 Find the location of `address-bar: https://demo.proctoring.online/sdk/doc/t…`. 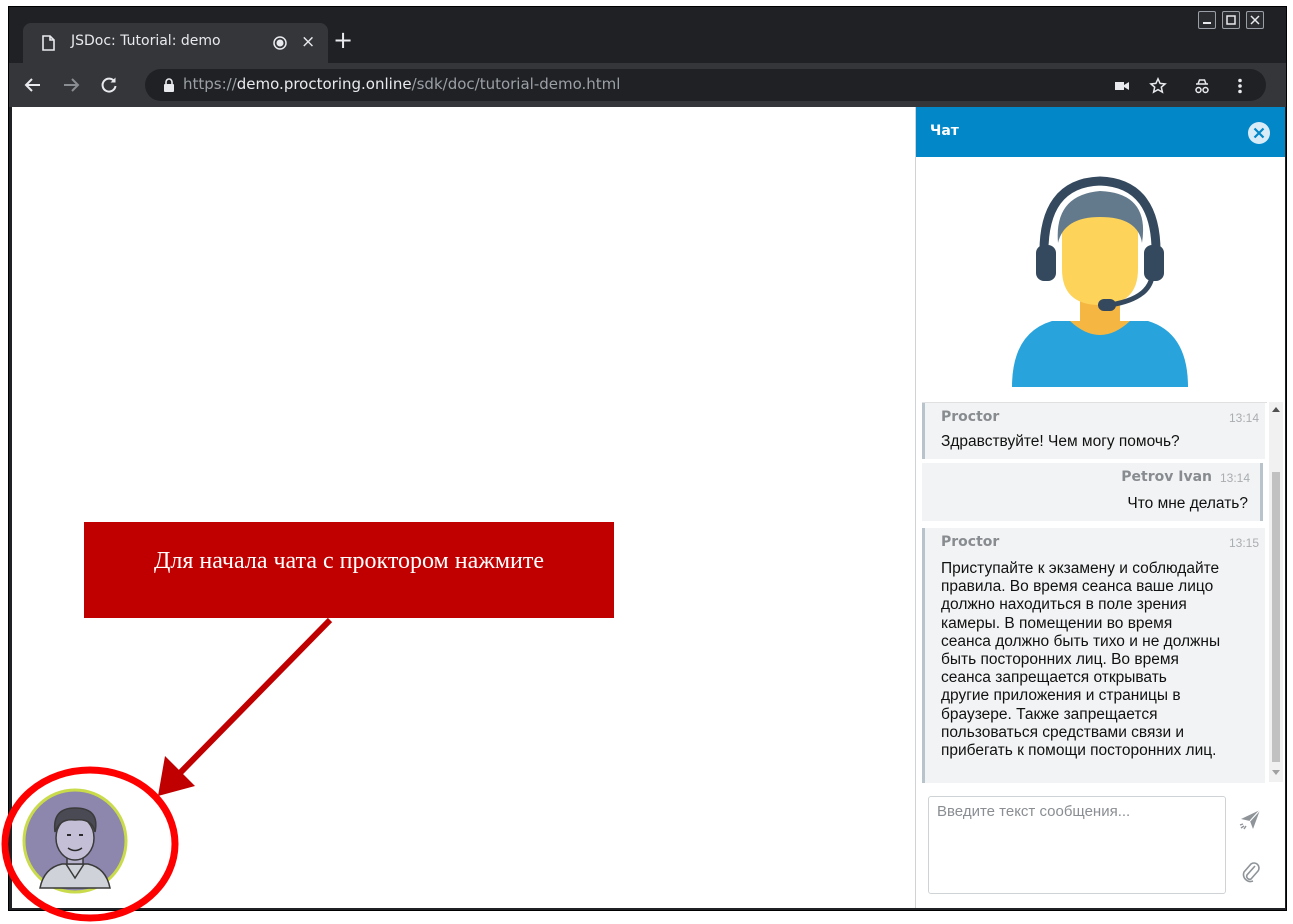

address-bar: https://demo.proctoring.online/sdk/doc/t… is located at coordinates (705, 85).